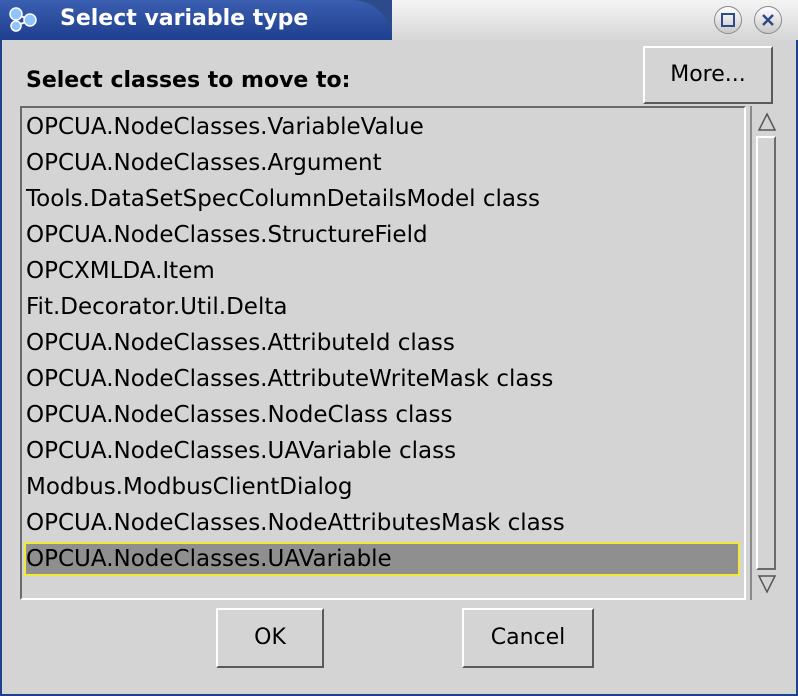  I want to click on scroll-down-icon, so click(767, 584).